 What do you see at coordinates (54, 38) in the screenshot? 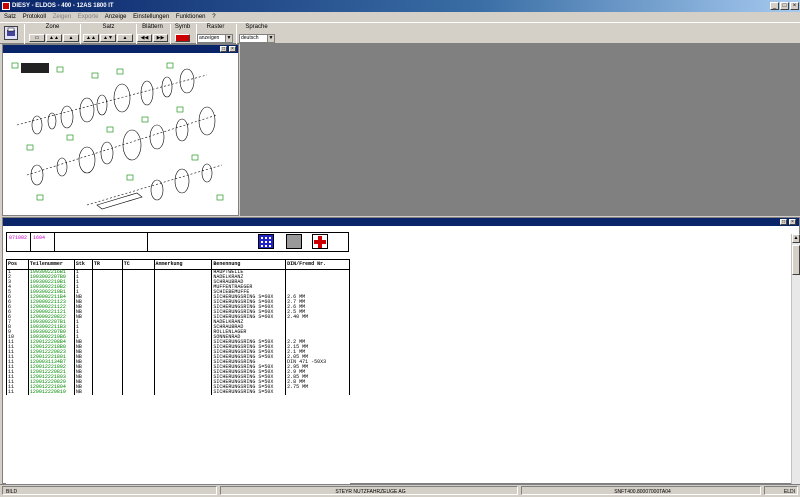
I see `zone-button-2: ▲▲` at bounding box center [54, 38].